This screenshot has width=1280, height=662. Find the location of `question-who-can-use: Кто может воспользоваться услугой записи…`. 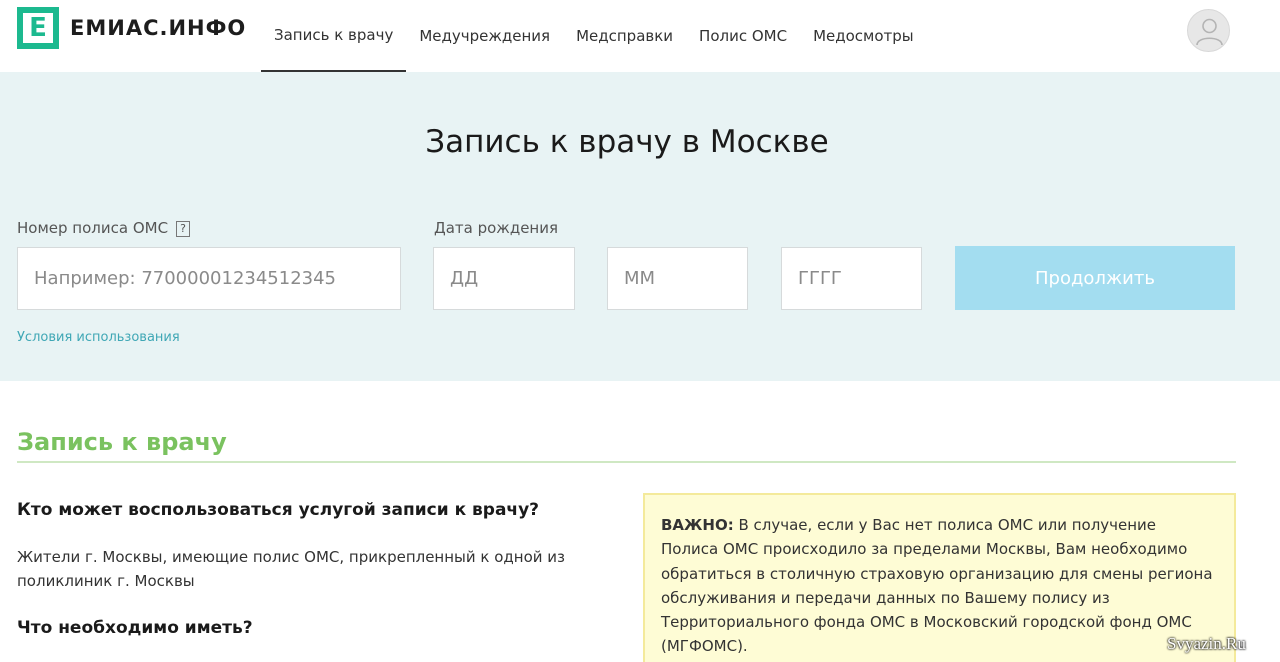

question-who-can-use: Кто может воспользоваться услугой записи… is located at coordinates (278, 510).